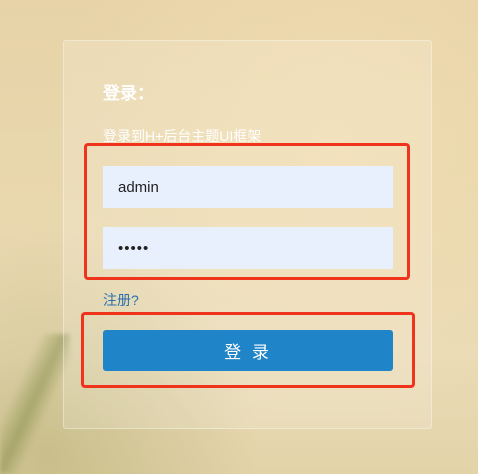 This screenshot has width=478, height=474. What do you see at coordinates (248, 187) in the screenshot?
I see `username-input` at bounding box center [248, 187].